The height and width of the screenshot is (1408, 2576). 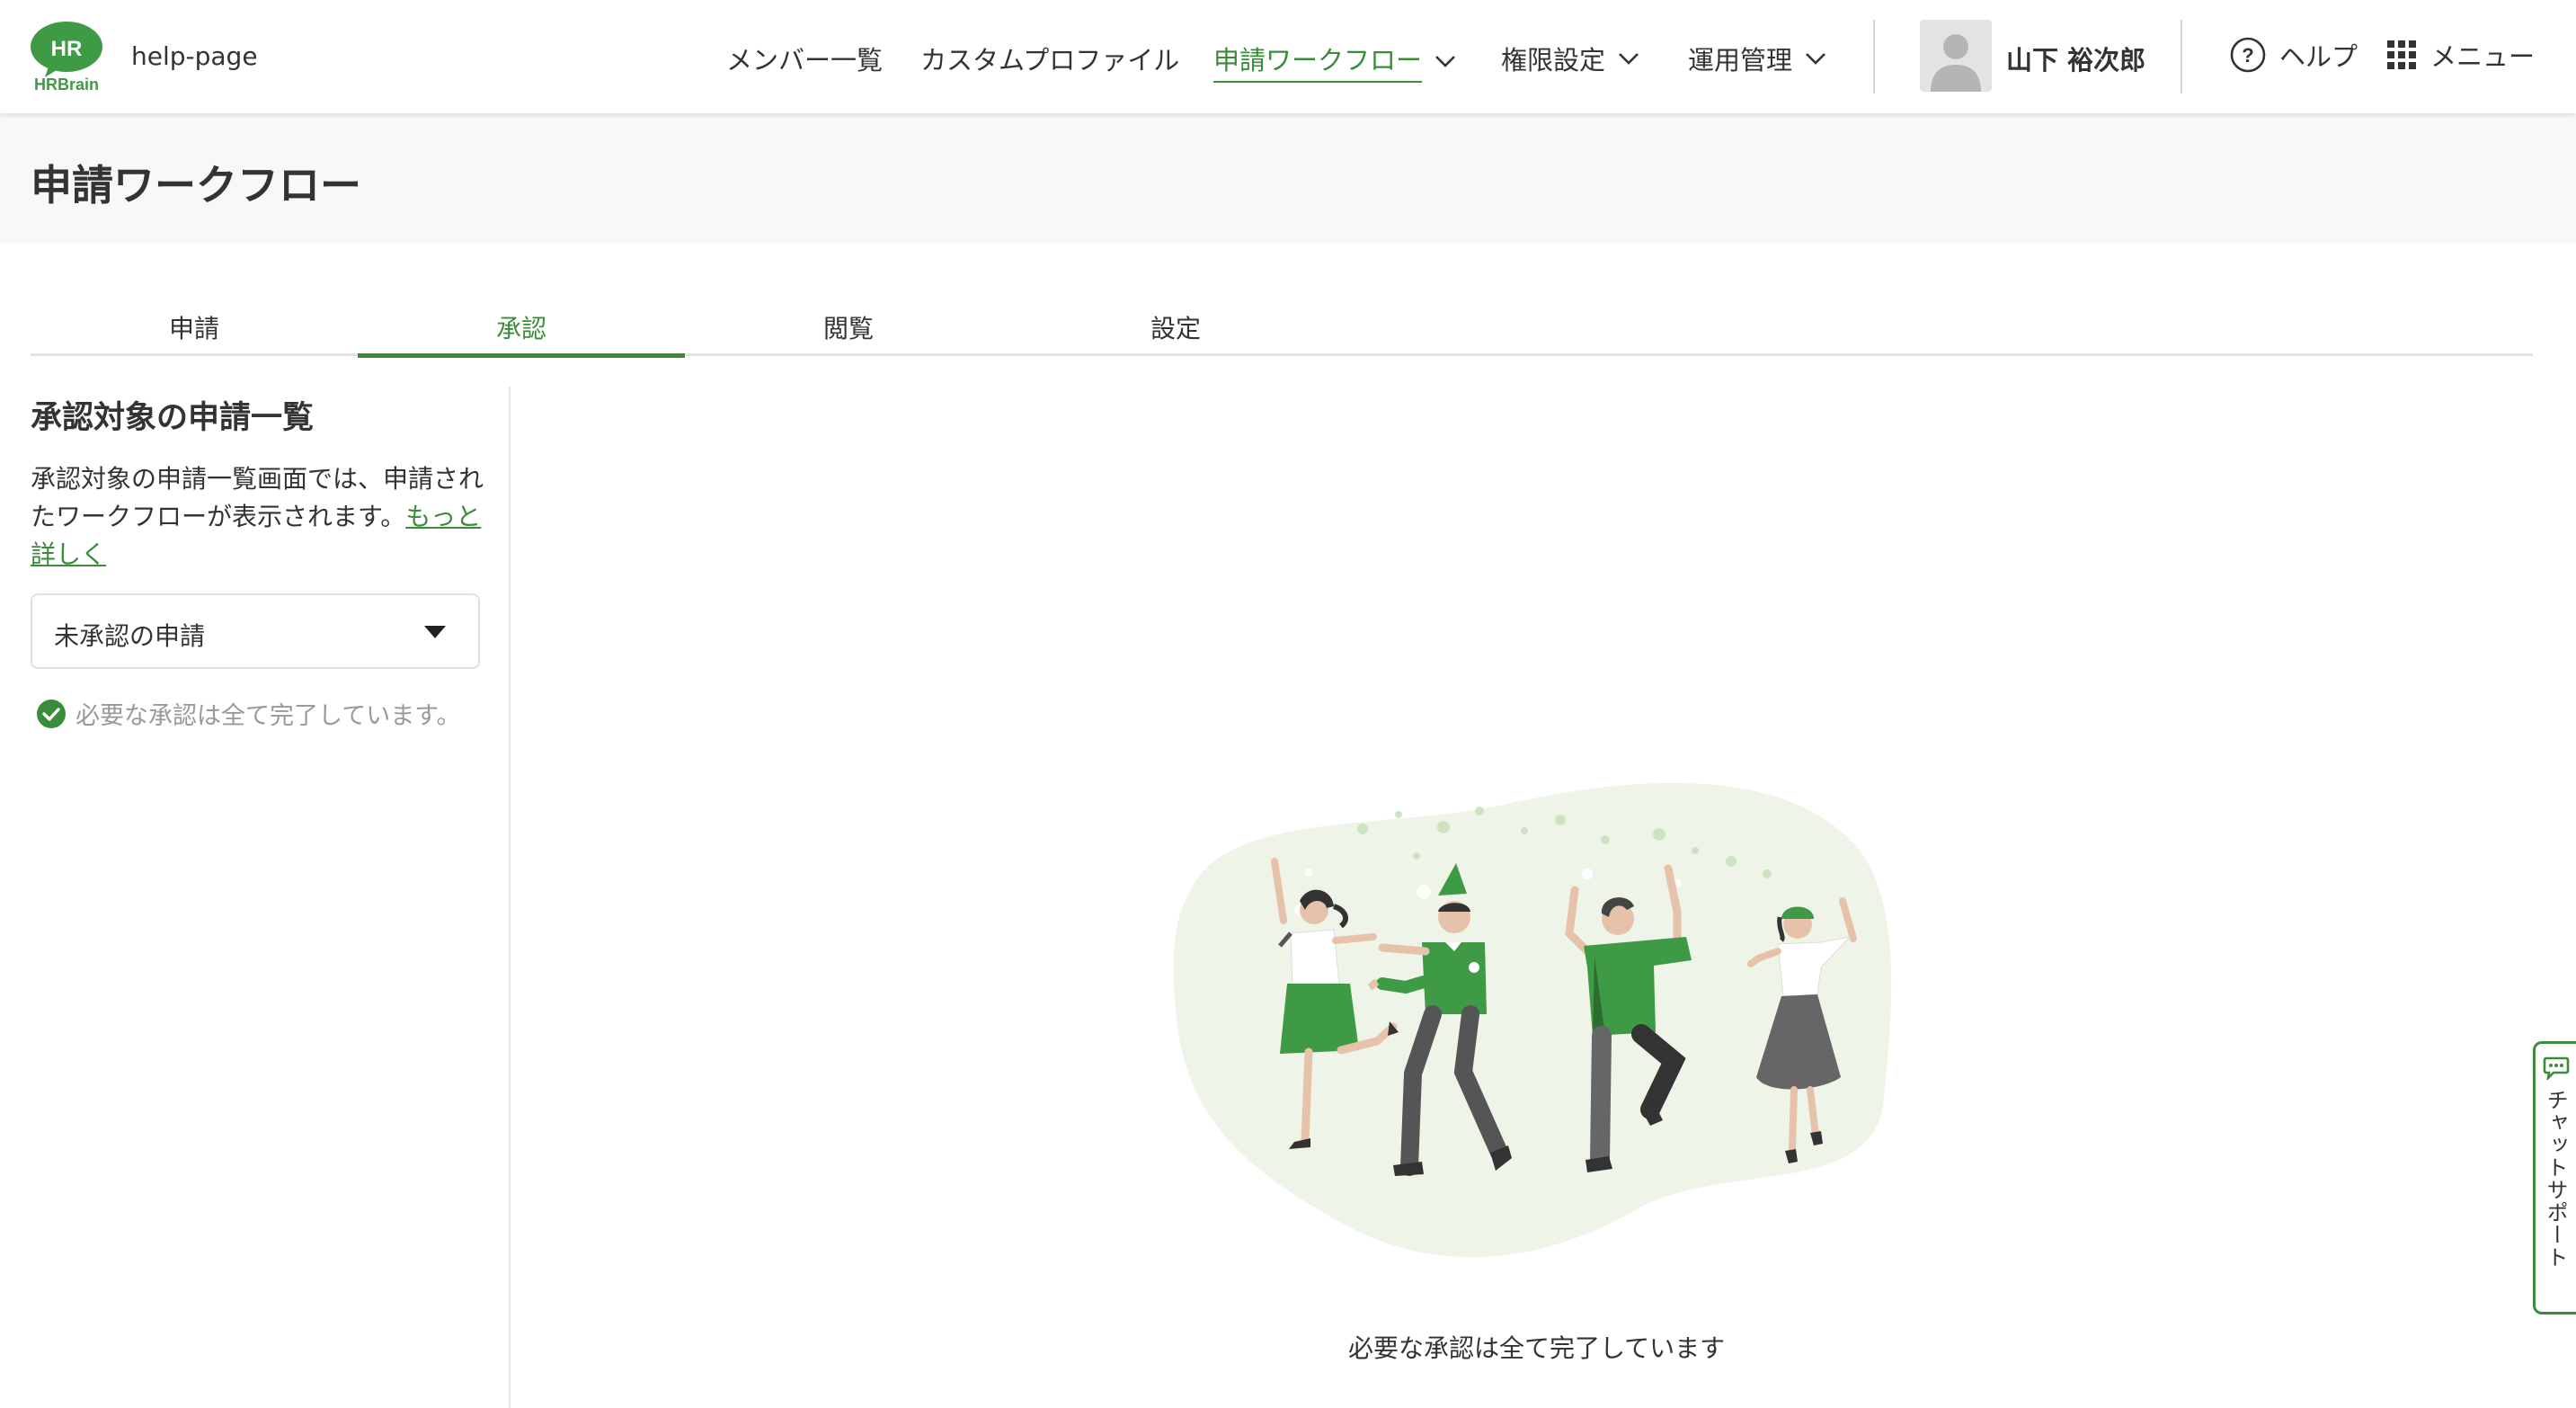 I want to click on question-circle-icon: ?, so click(x=2248, y=55).